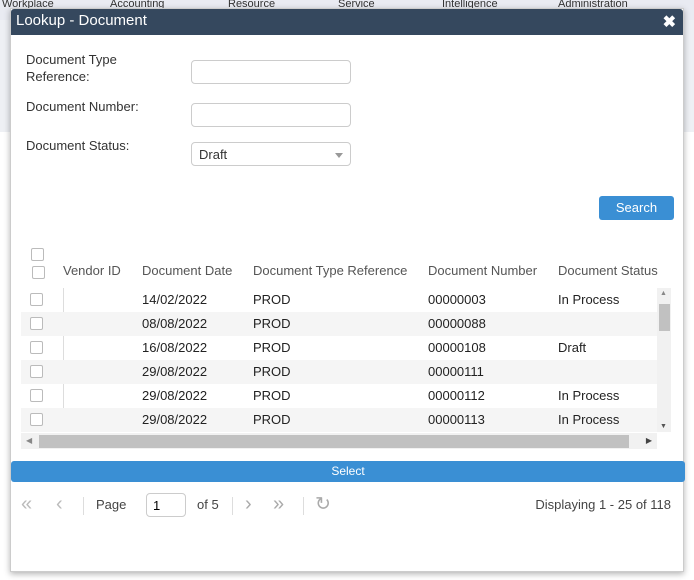 This screenshot has width=694, height=580. What do you see at coordinates (457, 323) in the screenshot?
I see `cell-document-number: 00000088` at bounding box center [457, 323].